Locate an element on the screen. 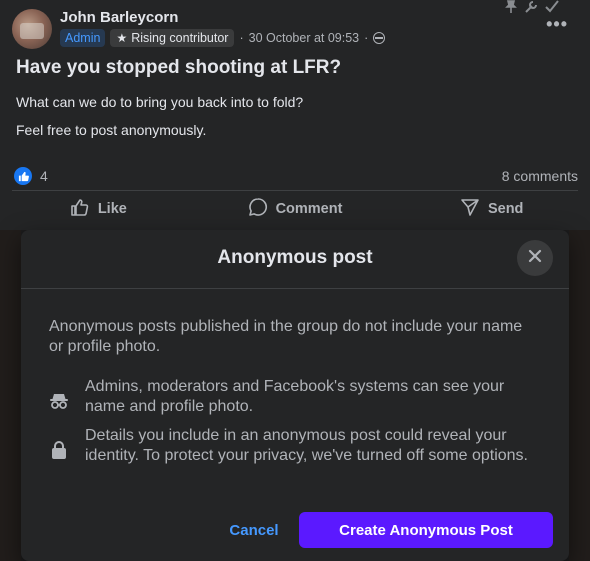  reactions-summary: 4 is located at coordinates (31, 176).